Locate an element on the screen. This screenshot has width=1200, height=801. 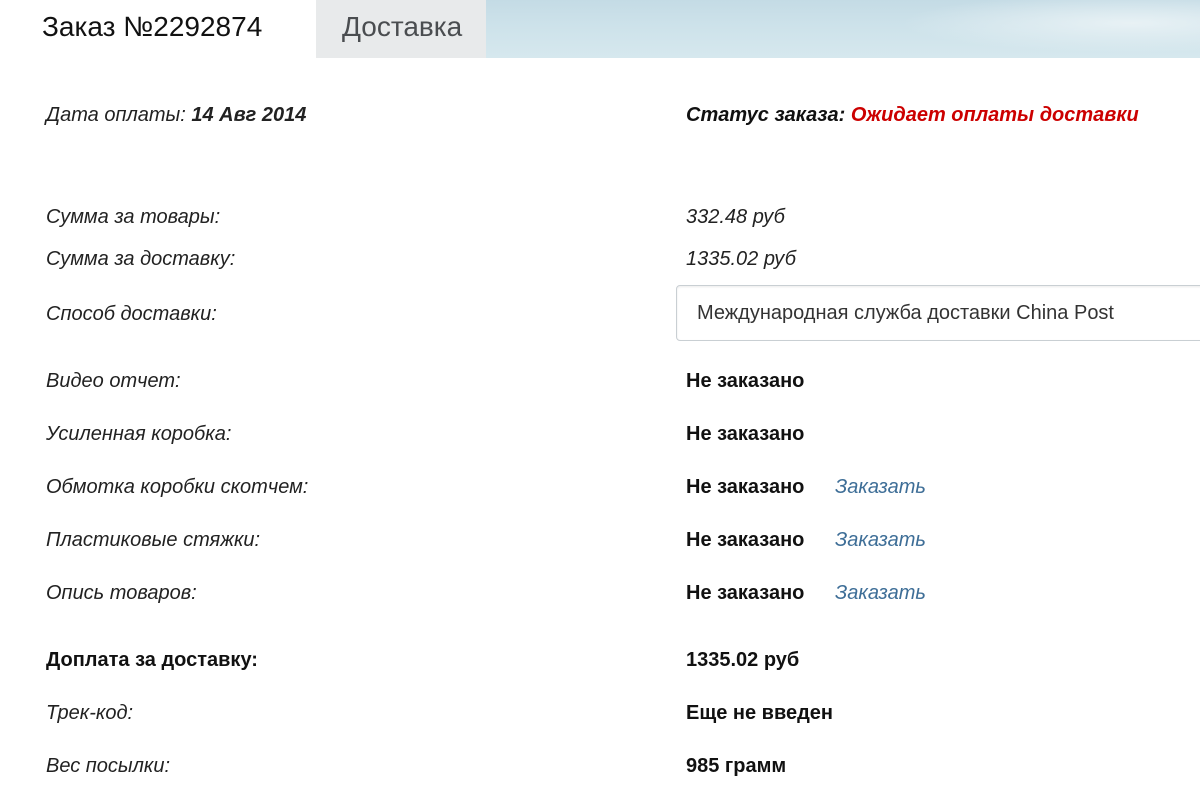
delivery-sum-value: 1335.02 руб is located at coordinates (741, 259).